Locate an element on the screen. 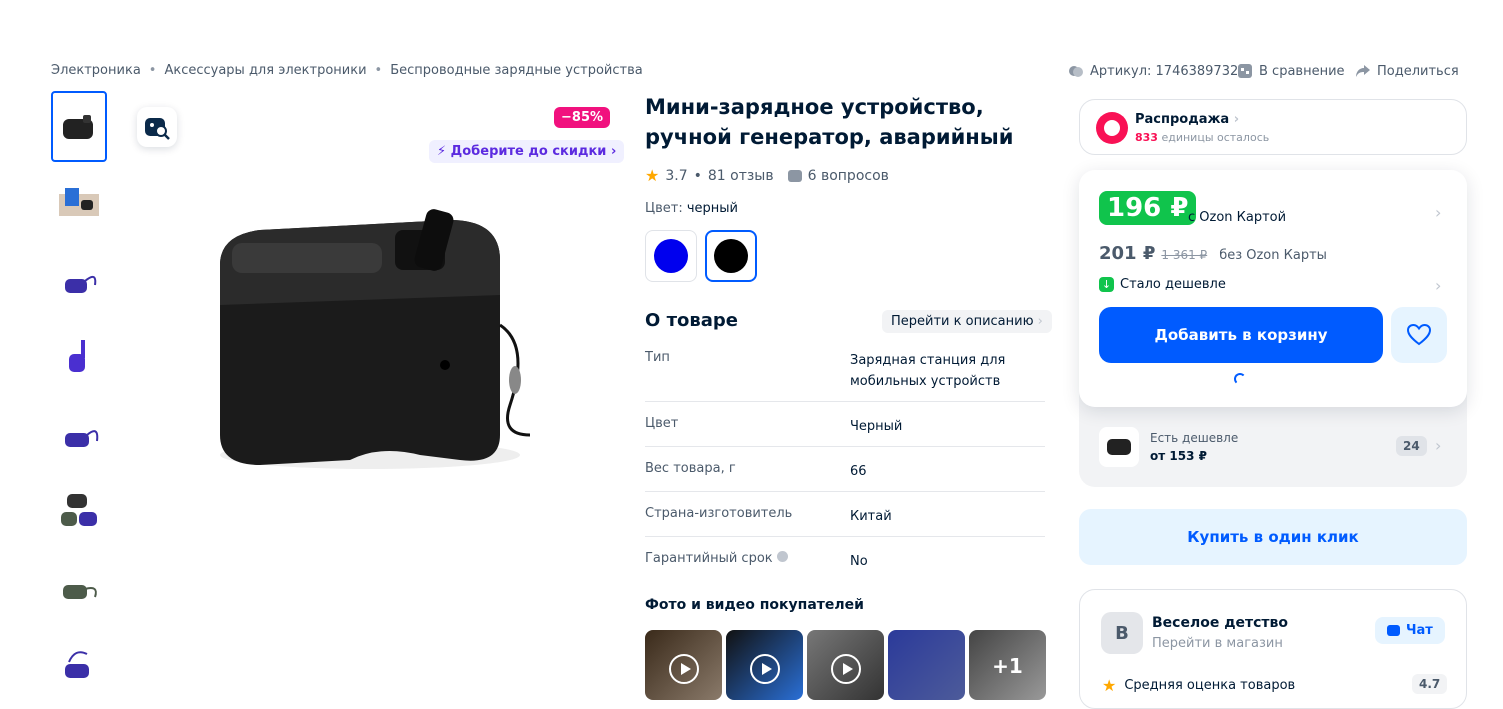 This screenshot has width=1503, height=709. goto-description-label: Перейти к описанию is located at coordinates (962, 321).